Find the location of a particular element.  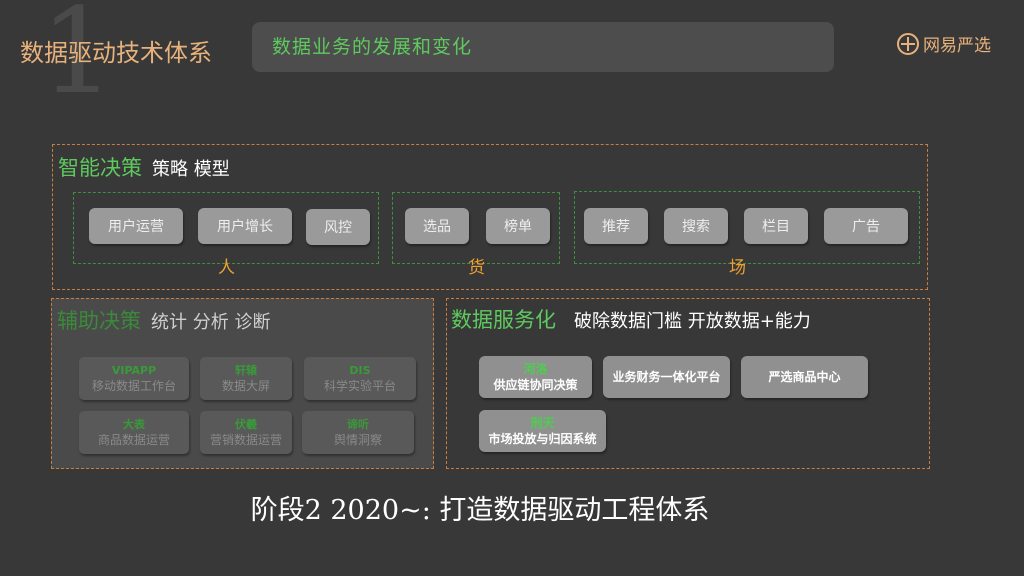

page-subtitle: 数据业务的发展和变化 is located at coordinates (372, 47).